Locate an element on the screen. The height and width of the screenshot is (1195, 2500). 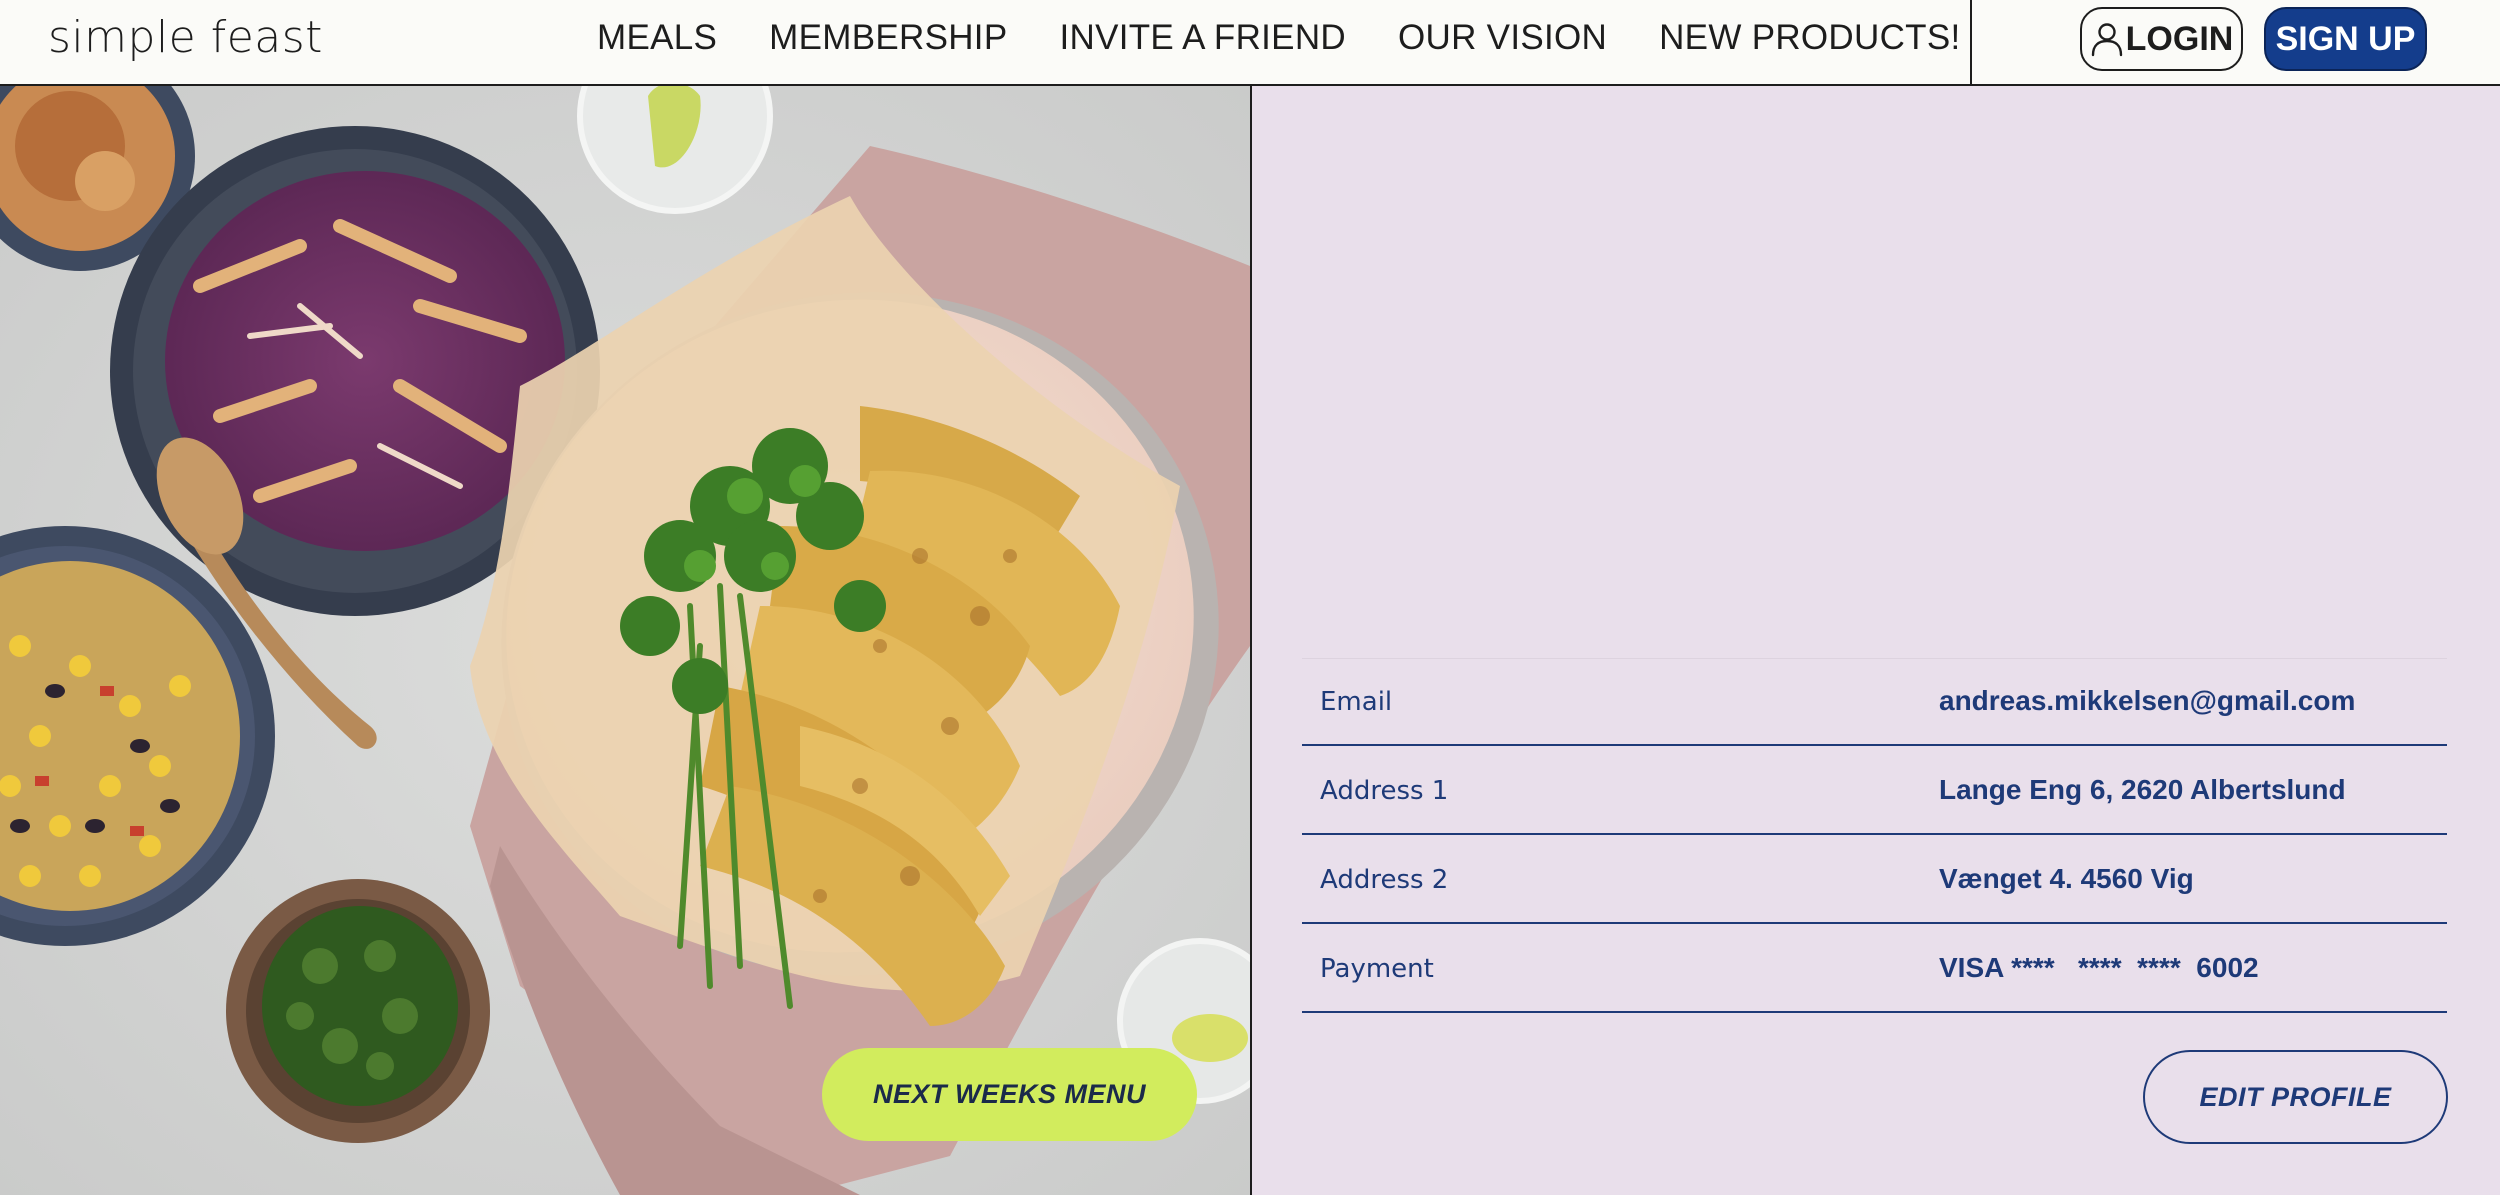
next-weeks-menu-label: NEXT WEEKS MENU is located at coordinates (1009, 1094).